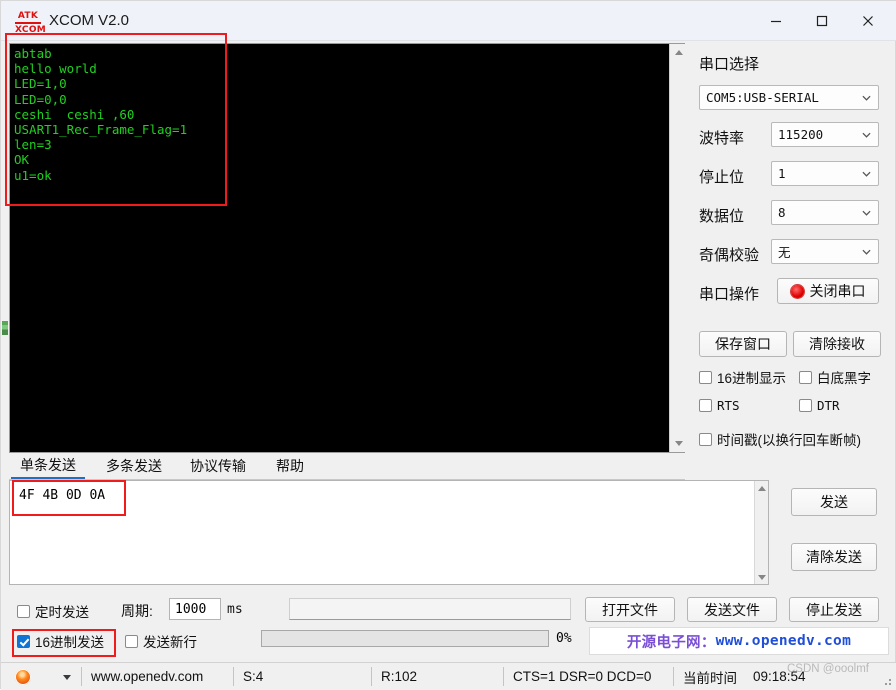 The image size is (896, 690). What do you see at coordinates (782, 212) in the screenshot?
I see `databits-value: 8` at bounding box center [782, 212].